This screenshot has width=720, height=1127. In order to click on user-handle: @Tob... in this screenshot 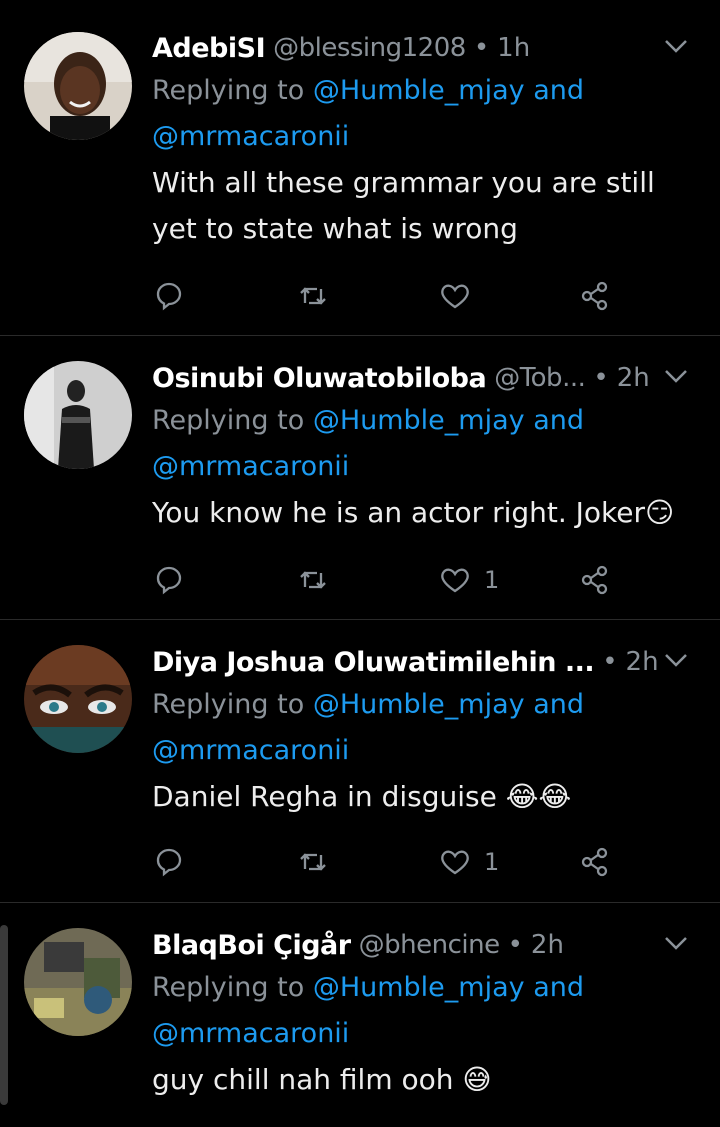, I will do `click(540, 378)`.